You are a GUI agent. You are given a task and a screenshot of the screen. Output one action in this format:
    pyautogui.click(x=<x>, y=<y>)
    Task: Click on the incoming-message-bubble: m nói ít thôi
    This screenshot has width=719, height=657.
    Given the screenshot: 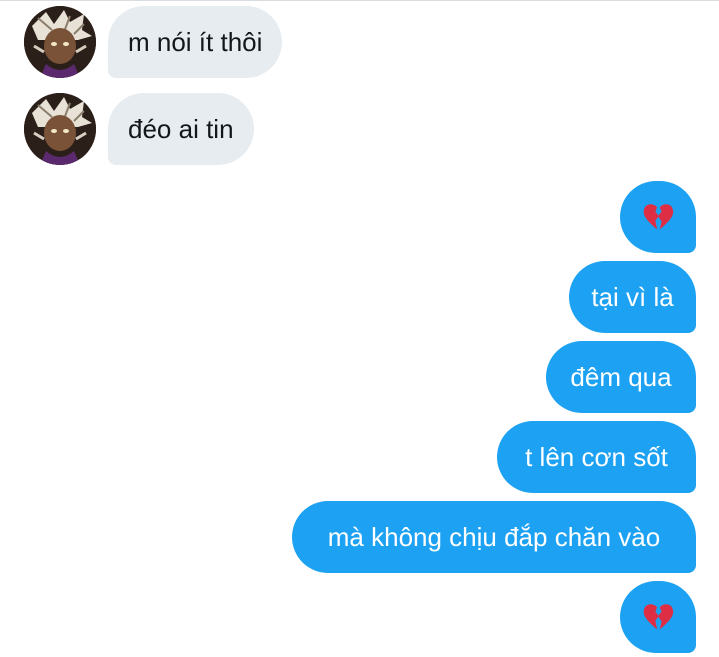 What is the action you would take?
    pyautogui.click(x=195, y=42)
    